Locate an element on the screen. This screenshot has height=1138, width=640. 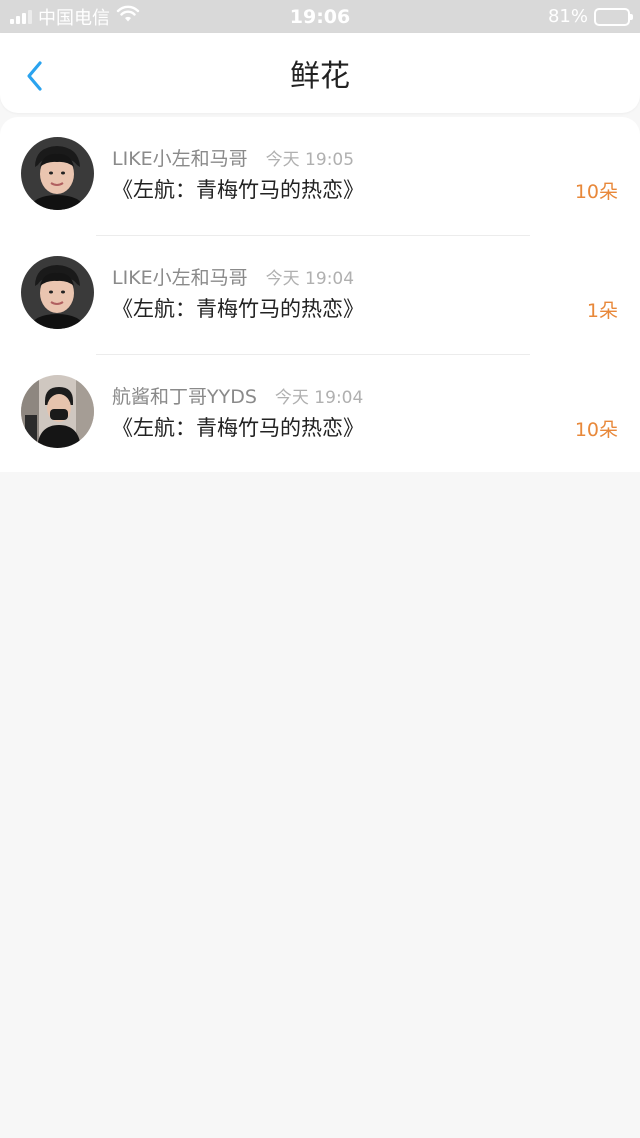
signal-icon is located at coordinates (21, 16).